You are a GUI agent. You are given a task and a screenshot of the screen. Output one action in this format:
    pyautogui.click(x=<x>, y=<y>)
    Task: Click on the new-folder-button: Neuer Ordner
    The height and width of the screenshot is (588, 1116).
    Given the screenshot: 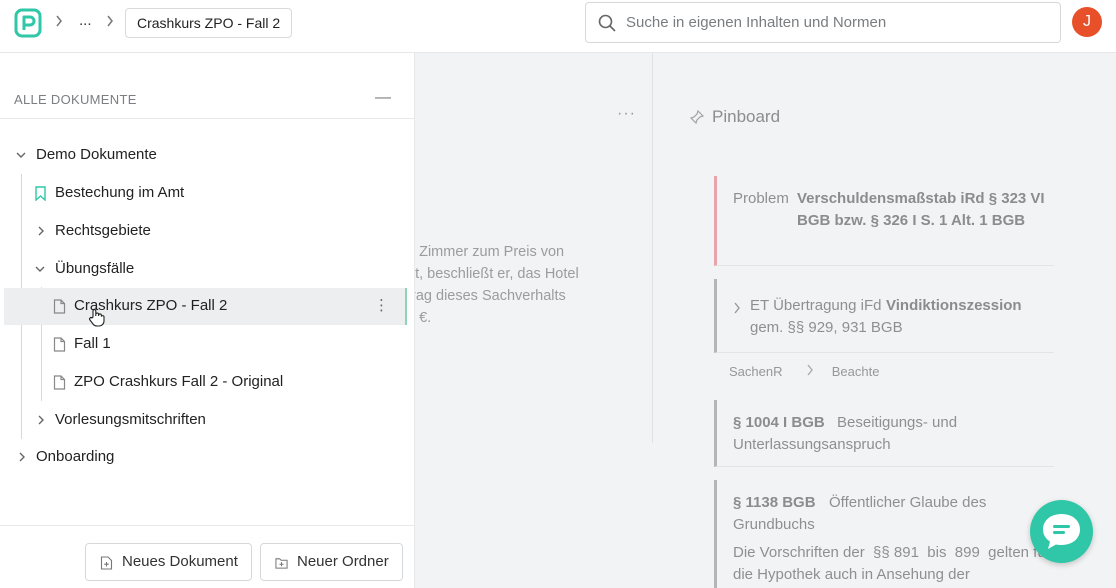 What is the action you would take?
    pyautogui.click(x=331, y=562)
    